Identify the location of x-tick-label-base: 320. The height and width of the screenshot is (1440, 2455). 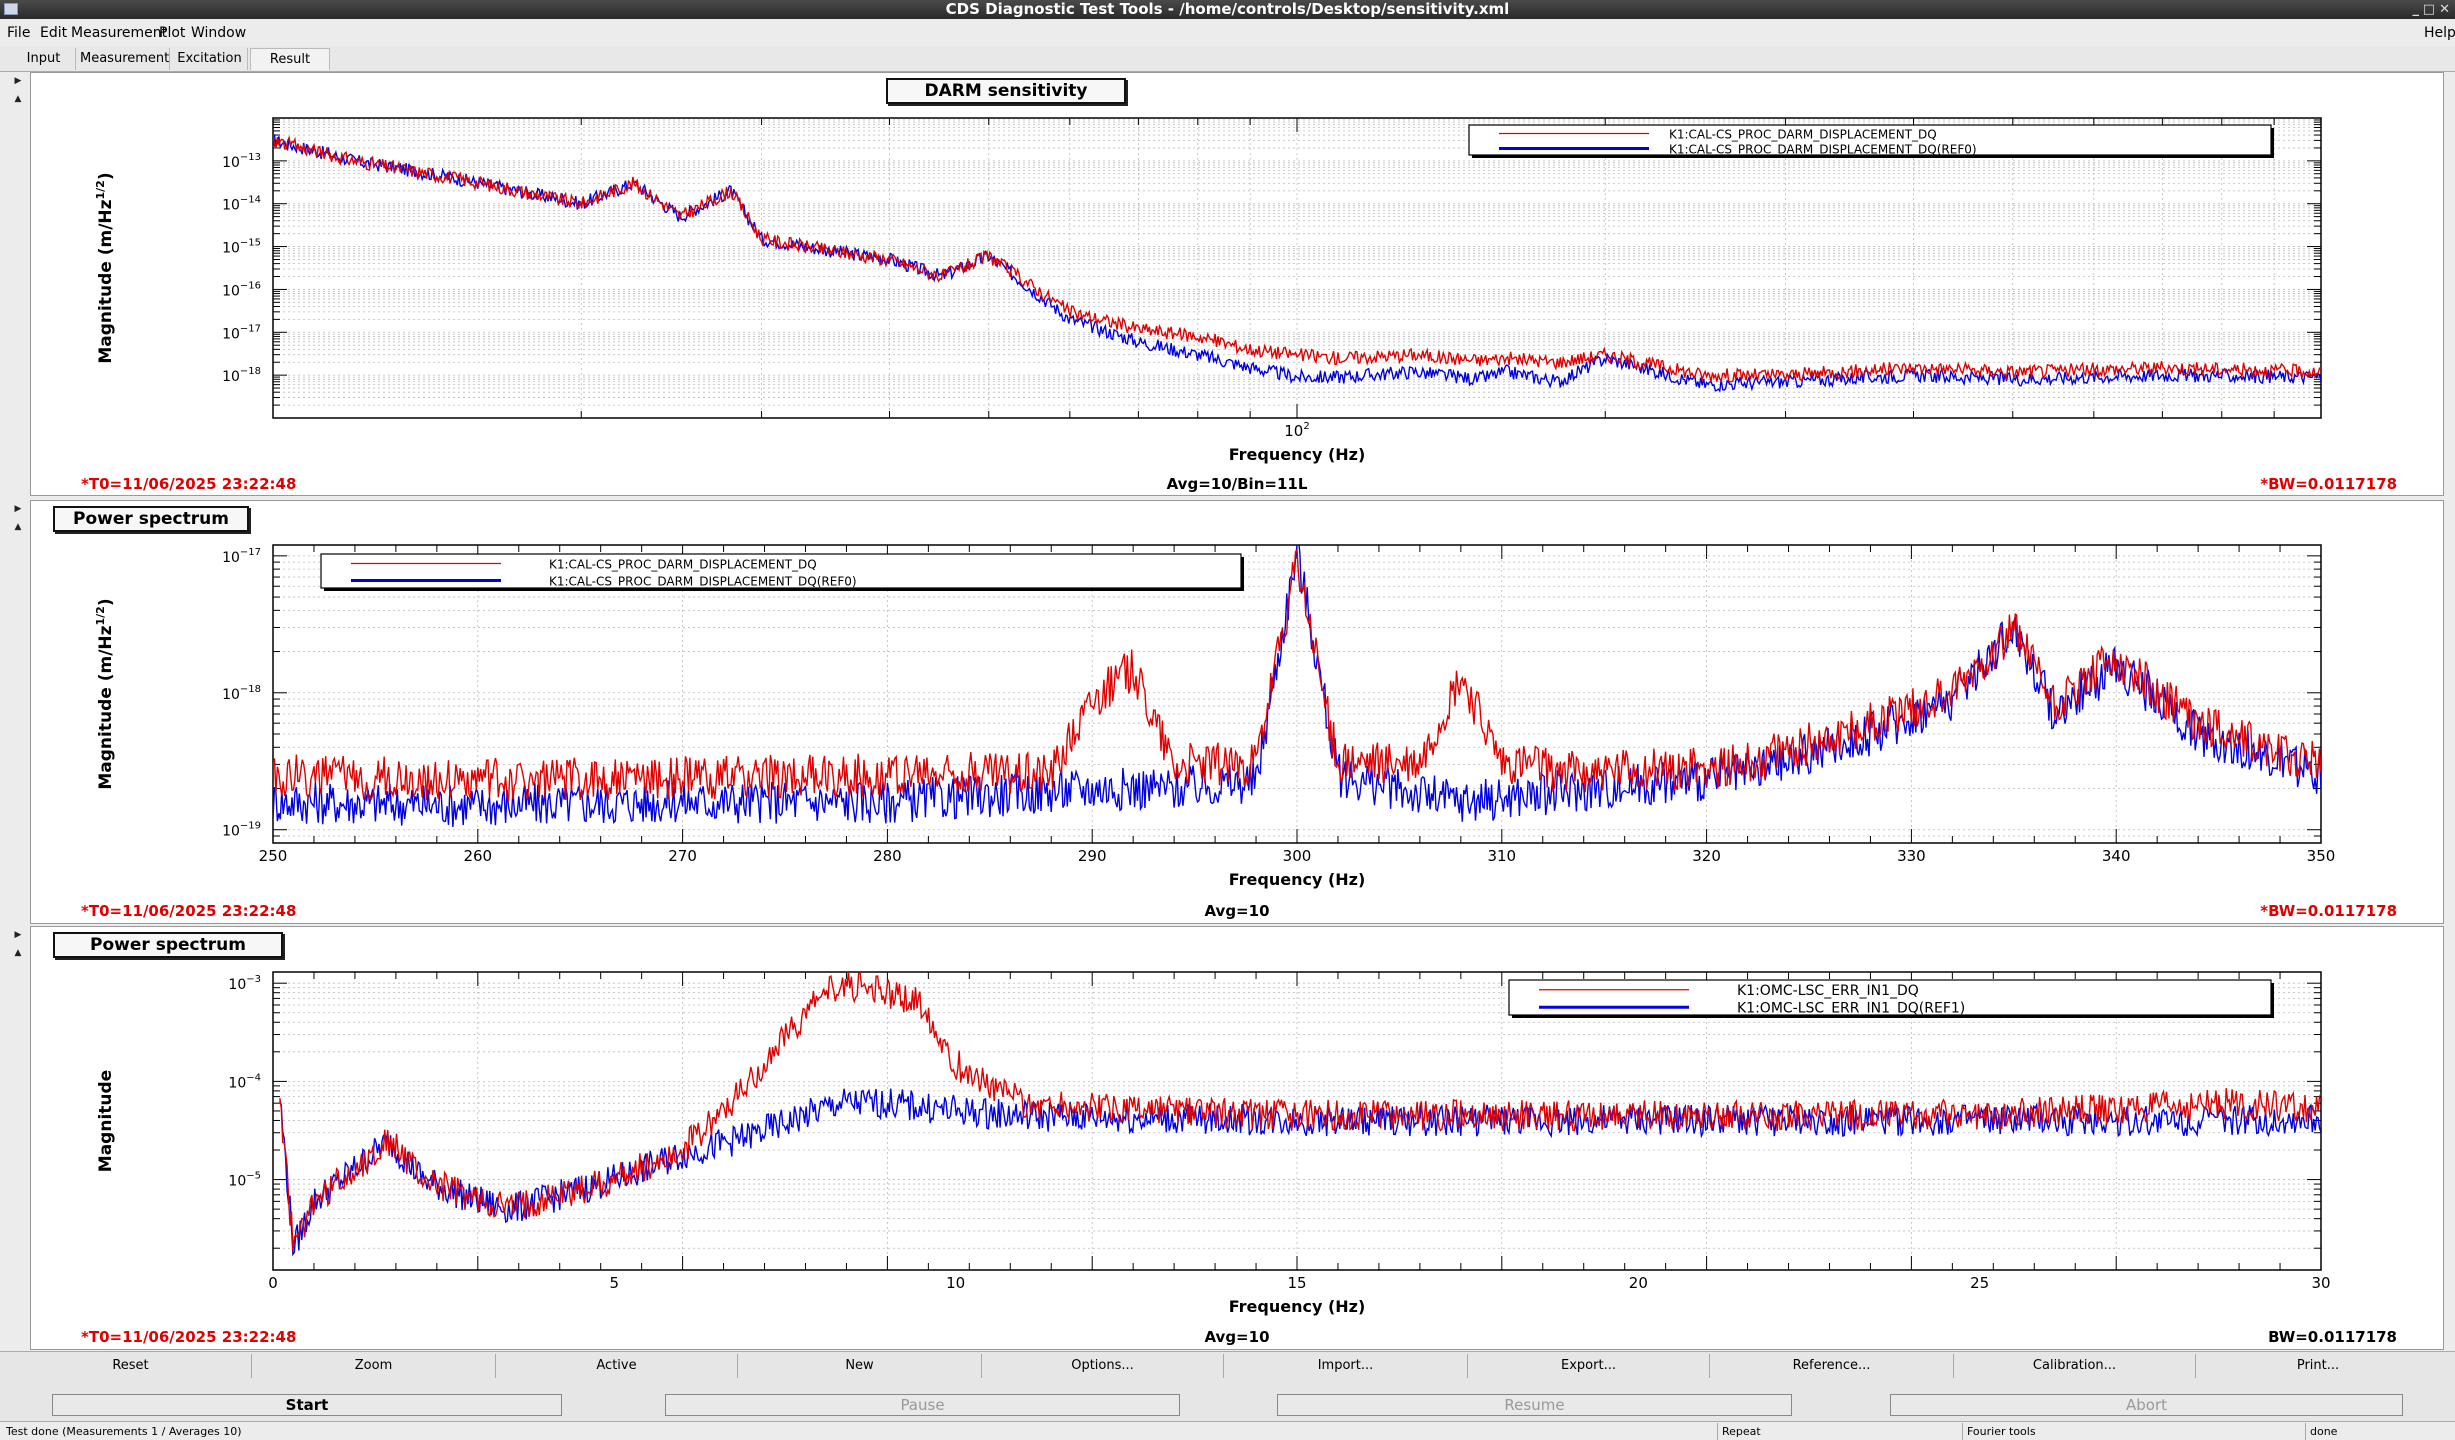
(1706, 856).